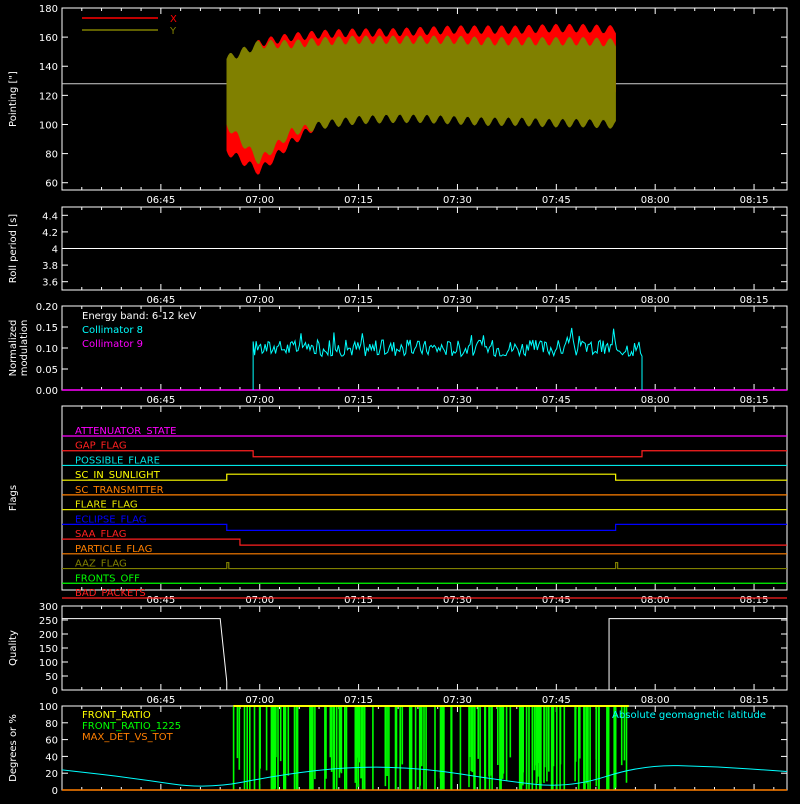 This screenshot has width=800, height=804. Describe the element at coordinates (128, 737) in the screenshot. I see `legend-max-det-vs-tot: MAX_DET_VS_TOT` at that location.